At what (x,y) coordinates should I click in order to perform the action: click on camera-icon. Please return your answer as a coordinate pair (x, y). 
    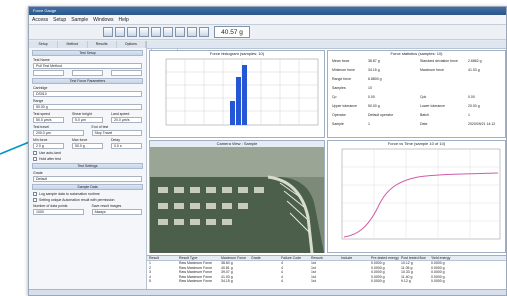
    Looking at the image, I should click on (180, 32).